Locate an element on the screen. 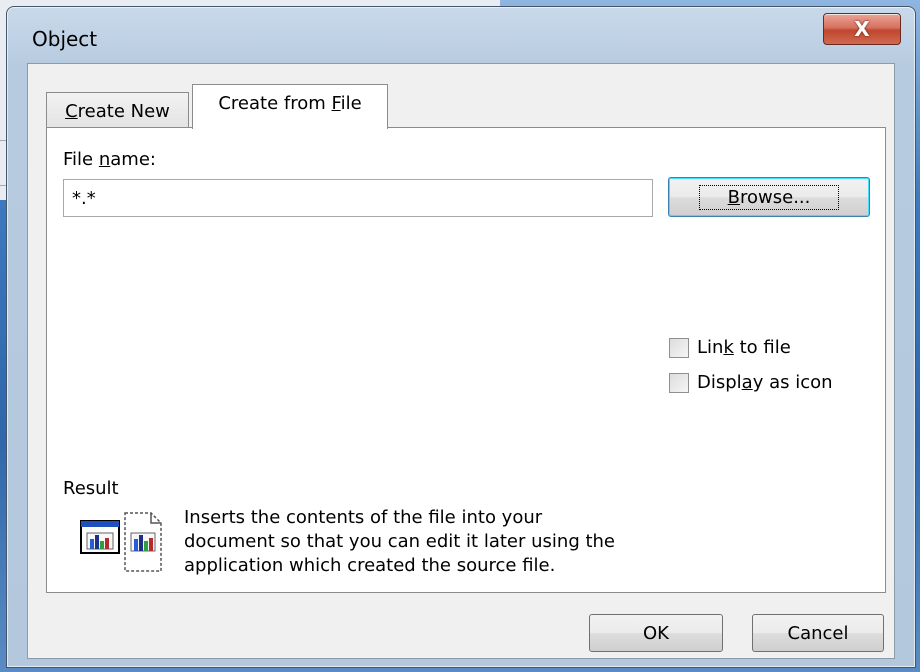  tab-mnemonic: F is located at coordinates (336, 103).